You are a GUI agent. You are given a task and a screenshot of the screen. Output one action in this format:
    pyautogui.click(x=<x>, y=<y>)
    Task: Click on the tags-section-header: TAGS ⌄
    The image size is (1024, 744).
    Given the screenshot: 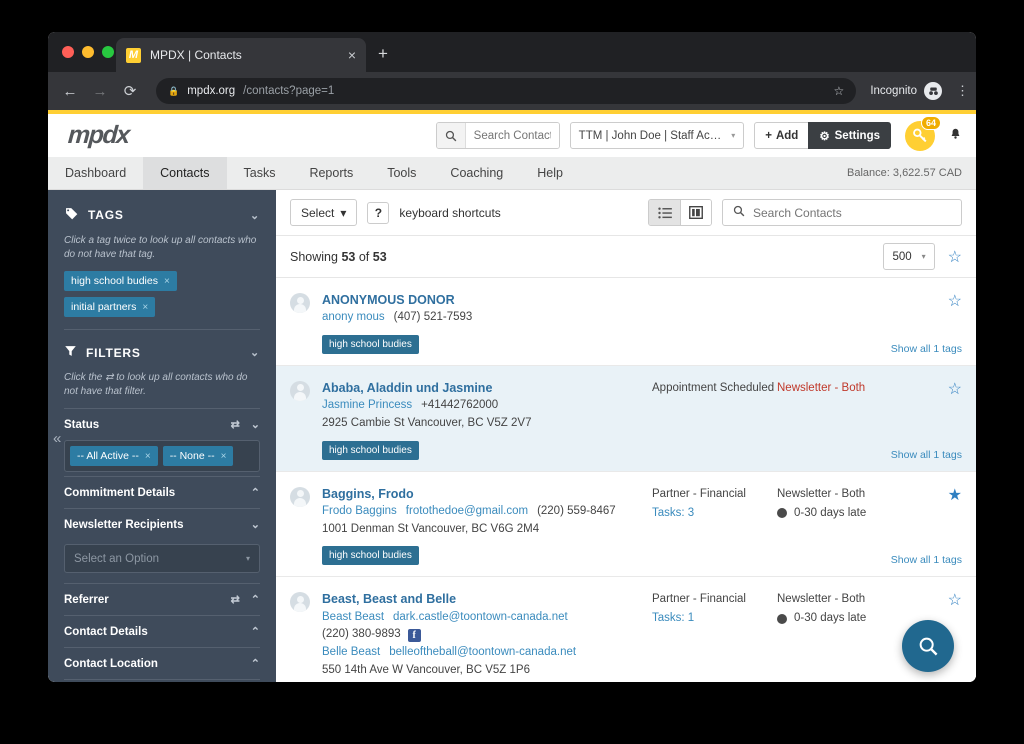 What is the action you would take?
    pyautogui.click(x=162, y=219)
    